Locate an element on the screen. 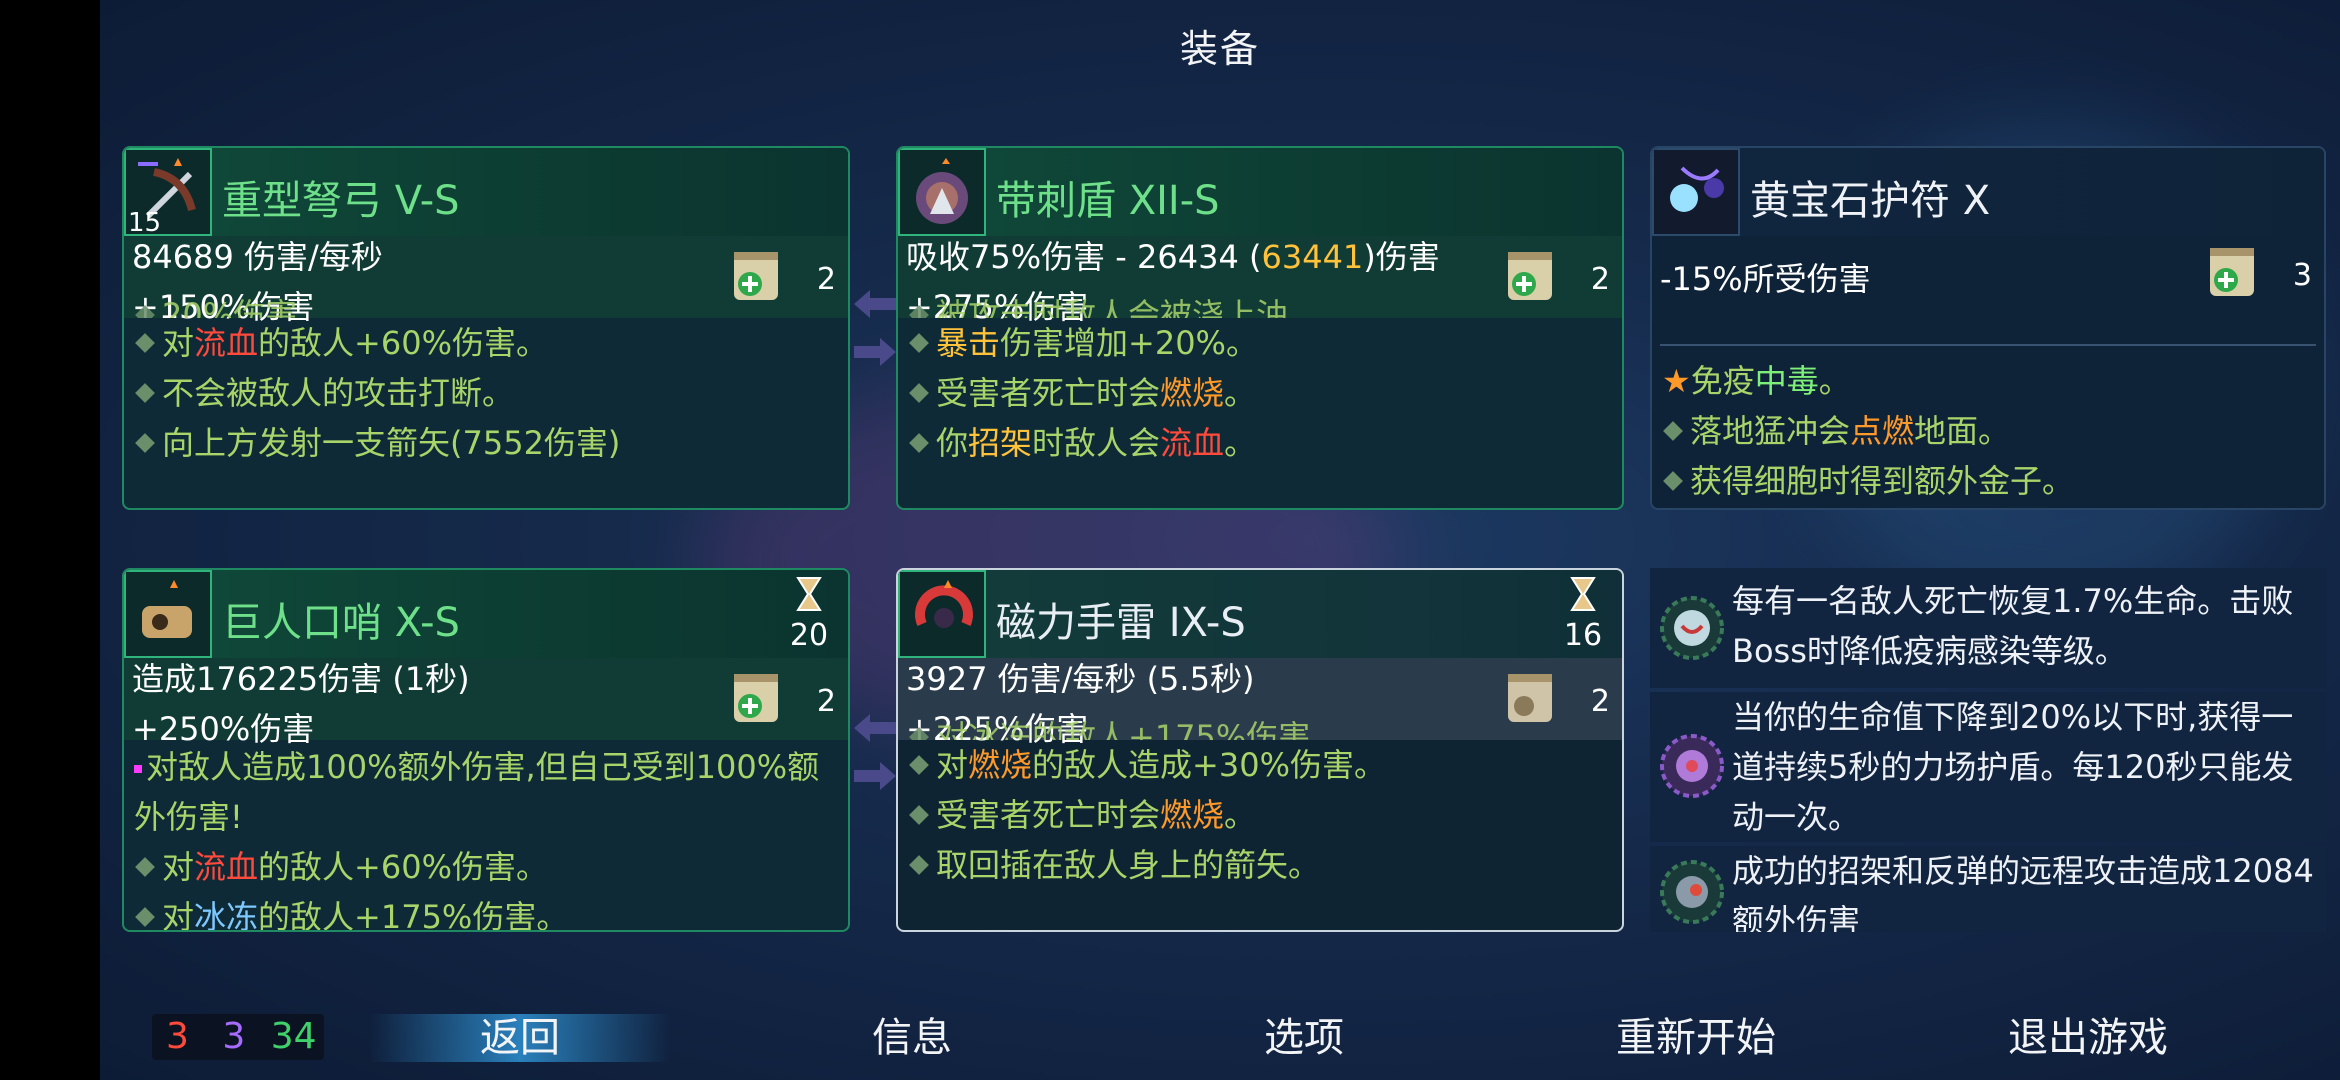  item-damage: 造成176225伤害 (1秒) is located at coordinates (301, 679).